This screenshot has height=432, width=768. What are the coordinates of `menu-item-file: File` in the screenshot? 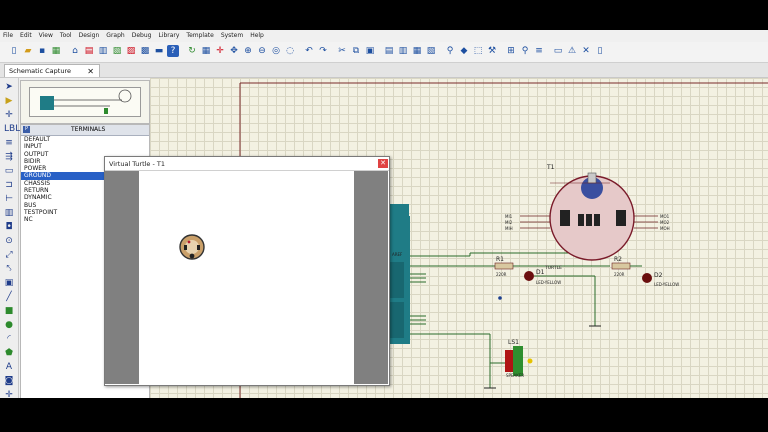 It's located at (8, 35).